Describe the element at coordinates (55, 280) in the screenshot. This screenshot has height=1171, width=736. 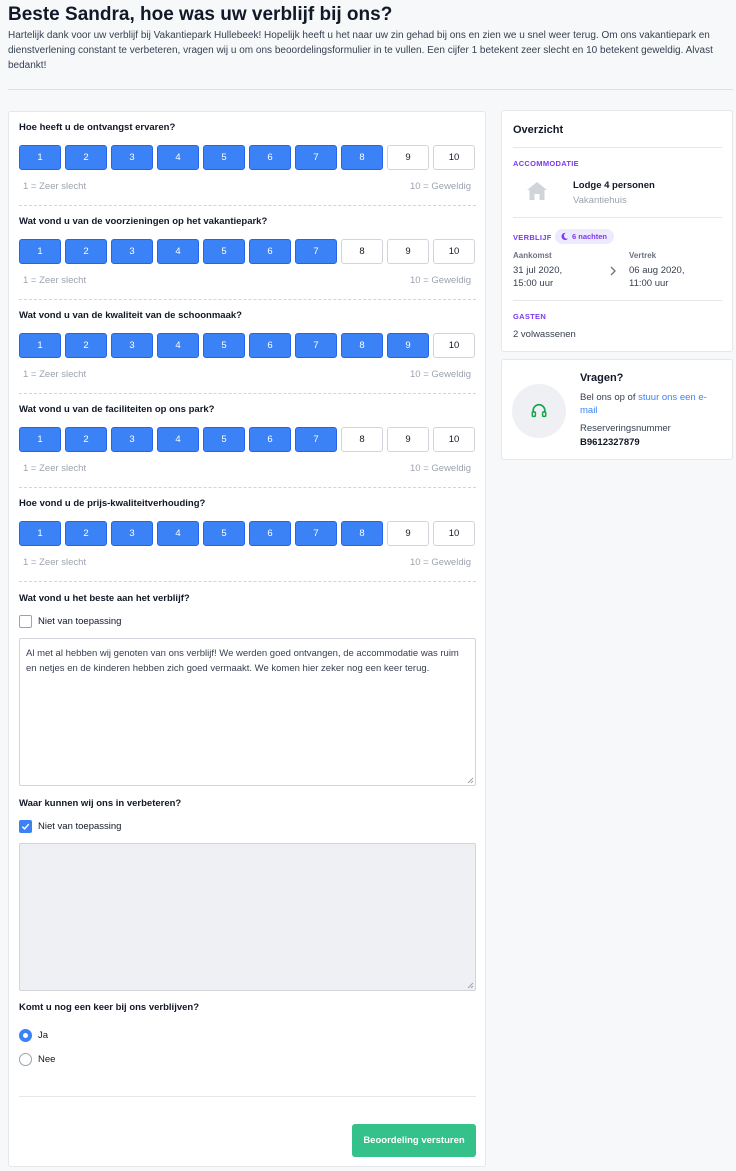
I see `scale-low-label: 1 = Zeer slecht` at that location.